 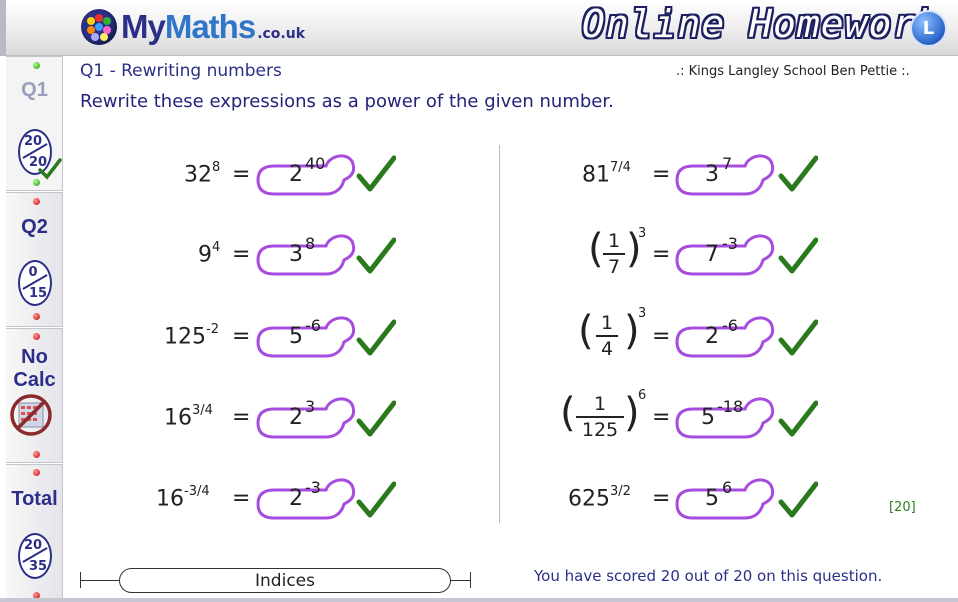 I want to click on logo-dots-icon, so click(x=99, y=27).